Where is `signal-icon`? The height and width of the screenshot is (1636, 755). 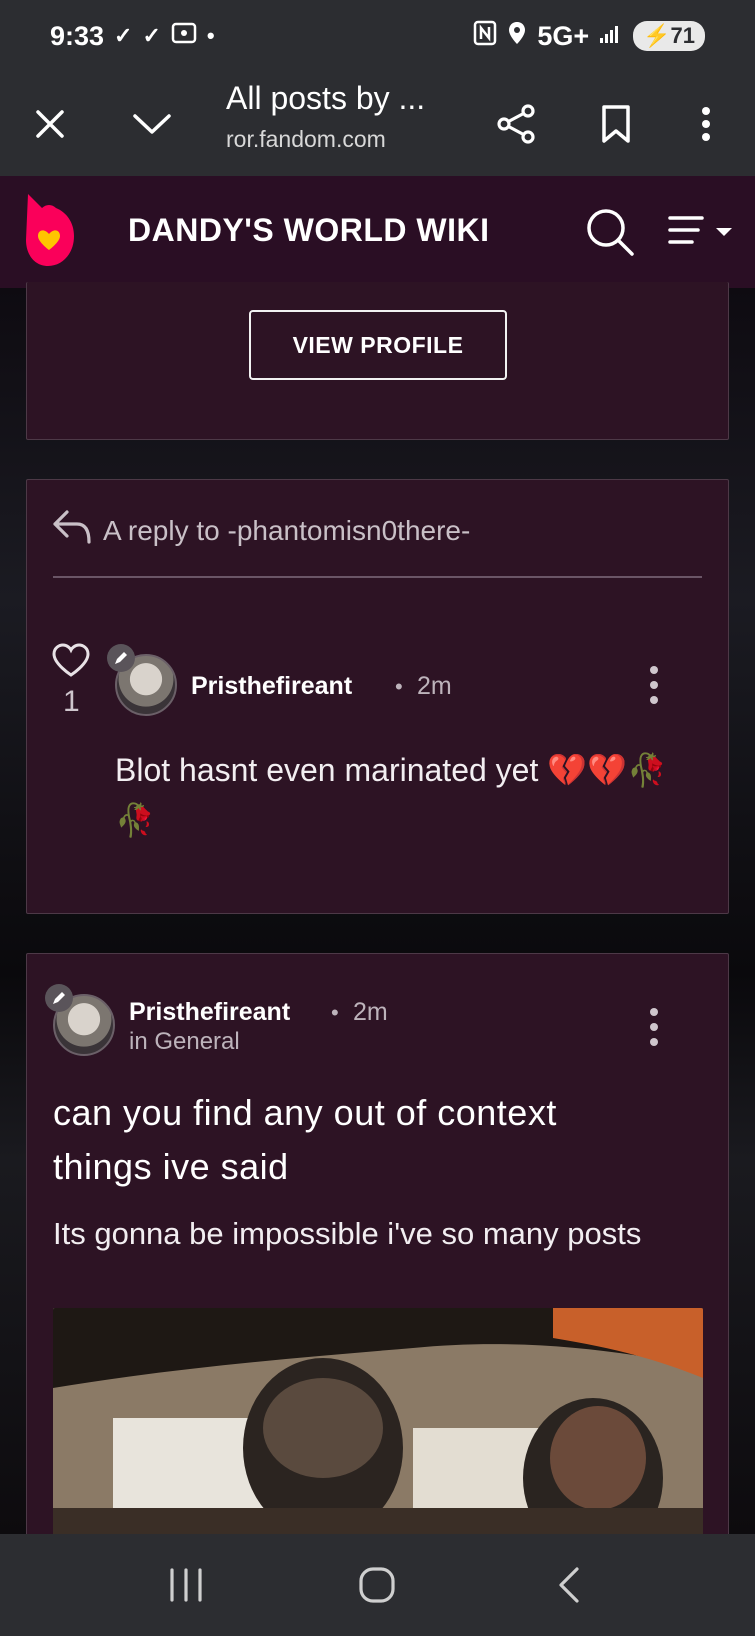 signal-icon is located at coordinates (611, 36).